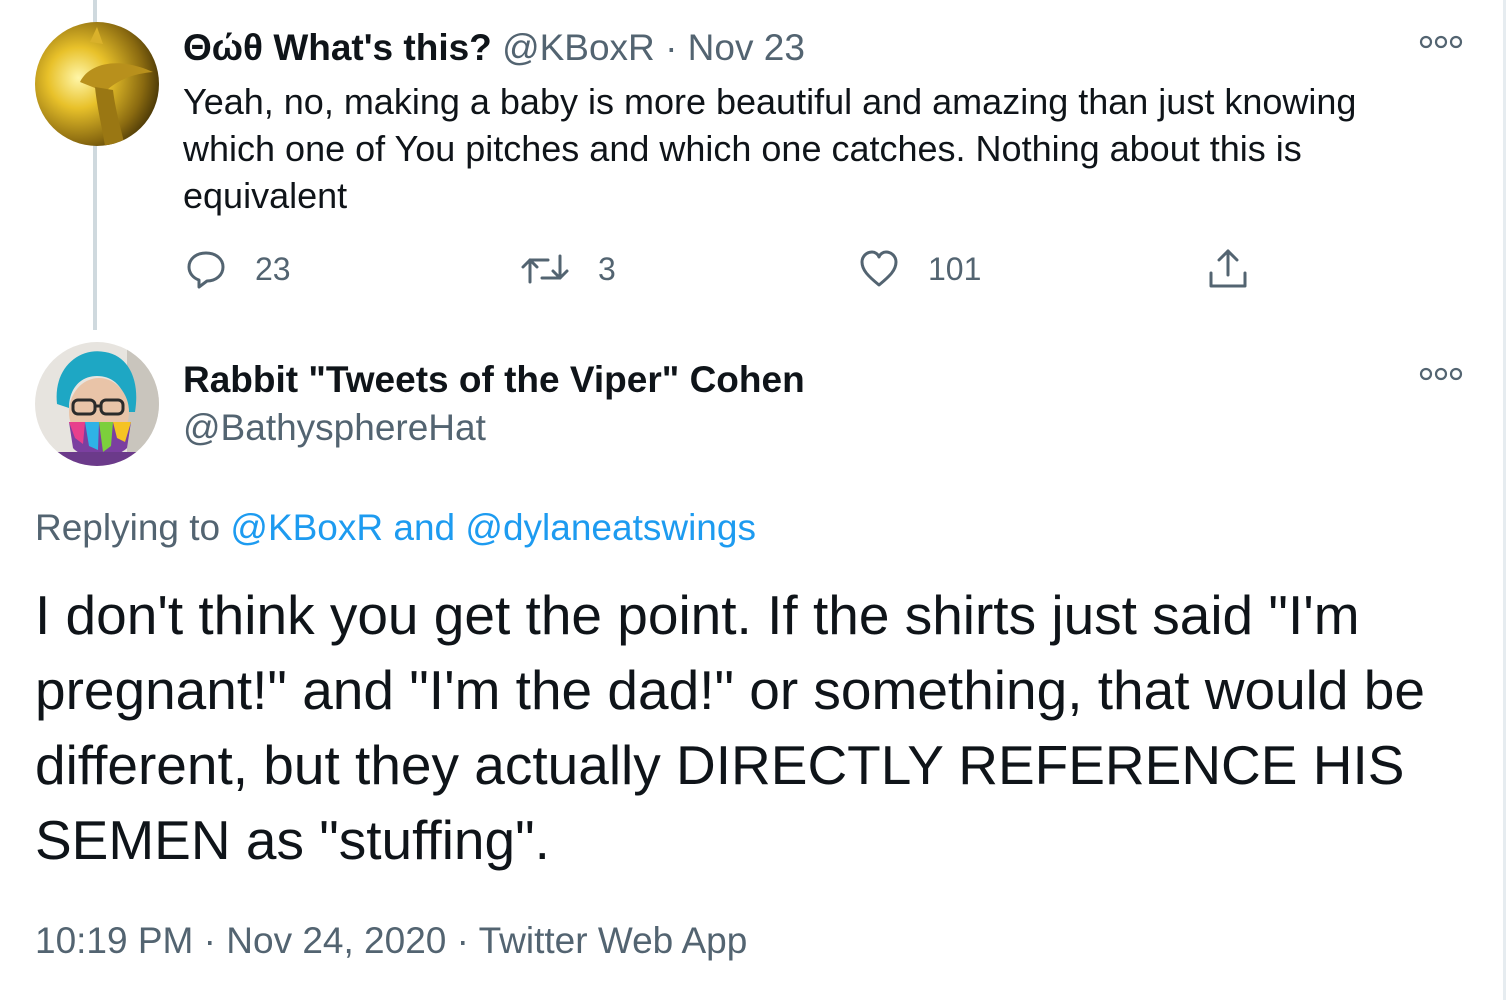 The image size is (1506, 1000). I want to click on tweet-date: Nov 24, 2020, so click(336, 940).